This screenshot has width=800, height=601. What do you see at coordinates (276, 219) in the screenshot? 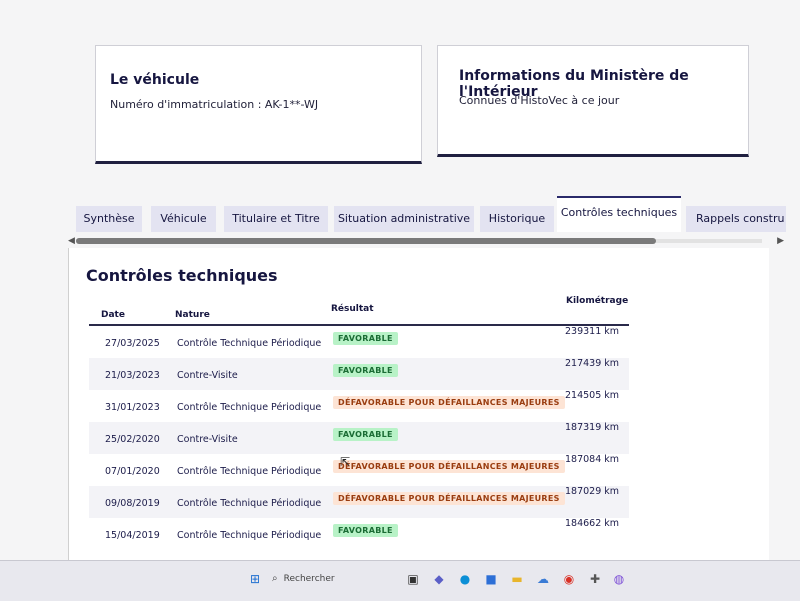
I see `tab-titulaire-et-titre: Titulaire et Titre` at bounding box center [276, 219].